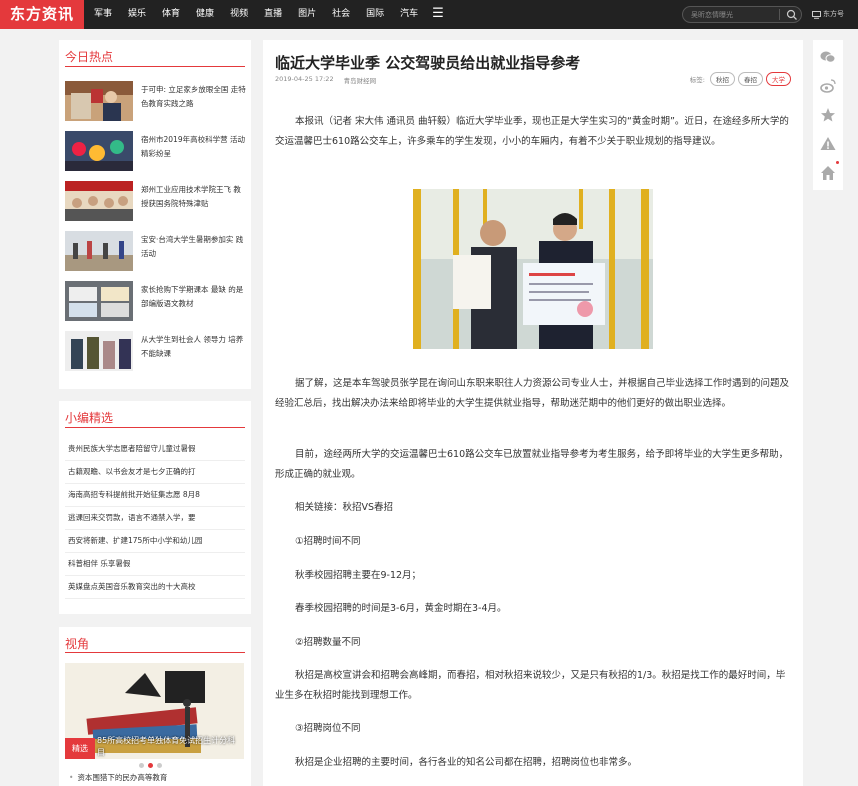 The width and height of the screenshot is (858, 786). I want to click on hot-item-text: 从大学生到社会人 领导力 培养不能缺课, so click(192, 346).